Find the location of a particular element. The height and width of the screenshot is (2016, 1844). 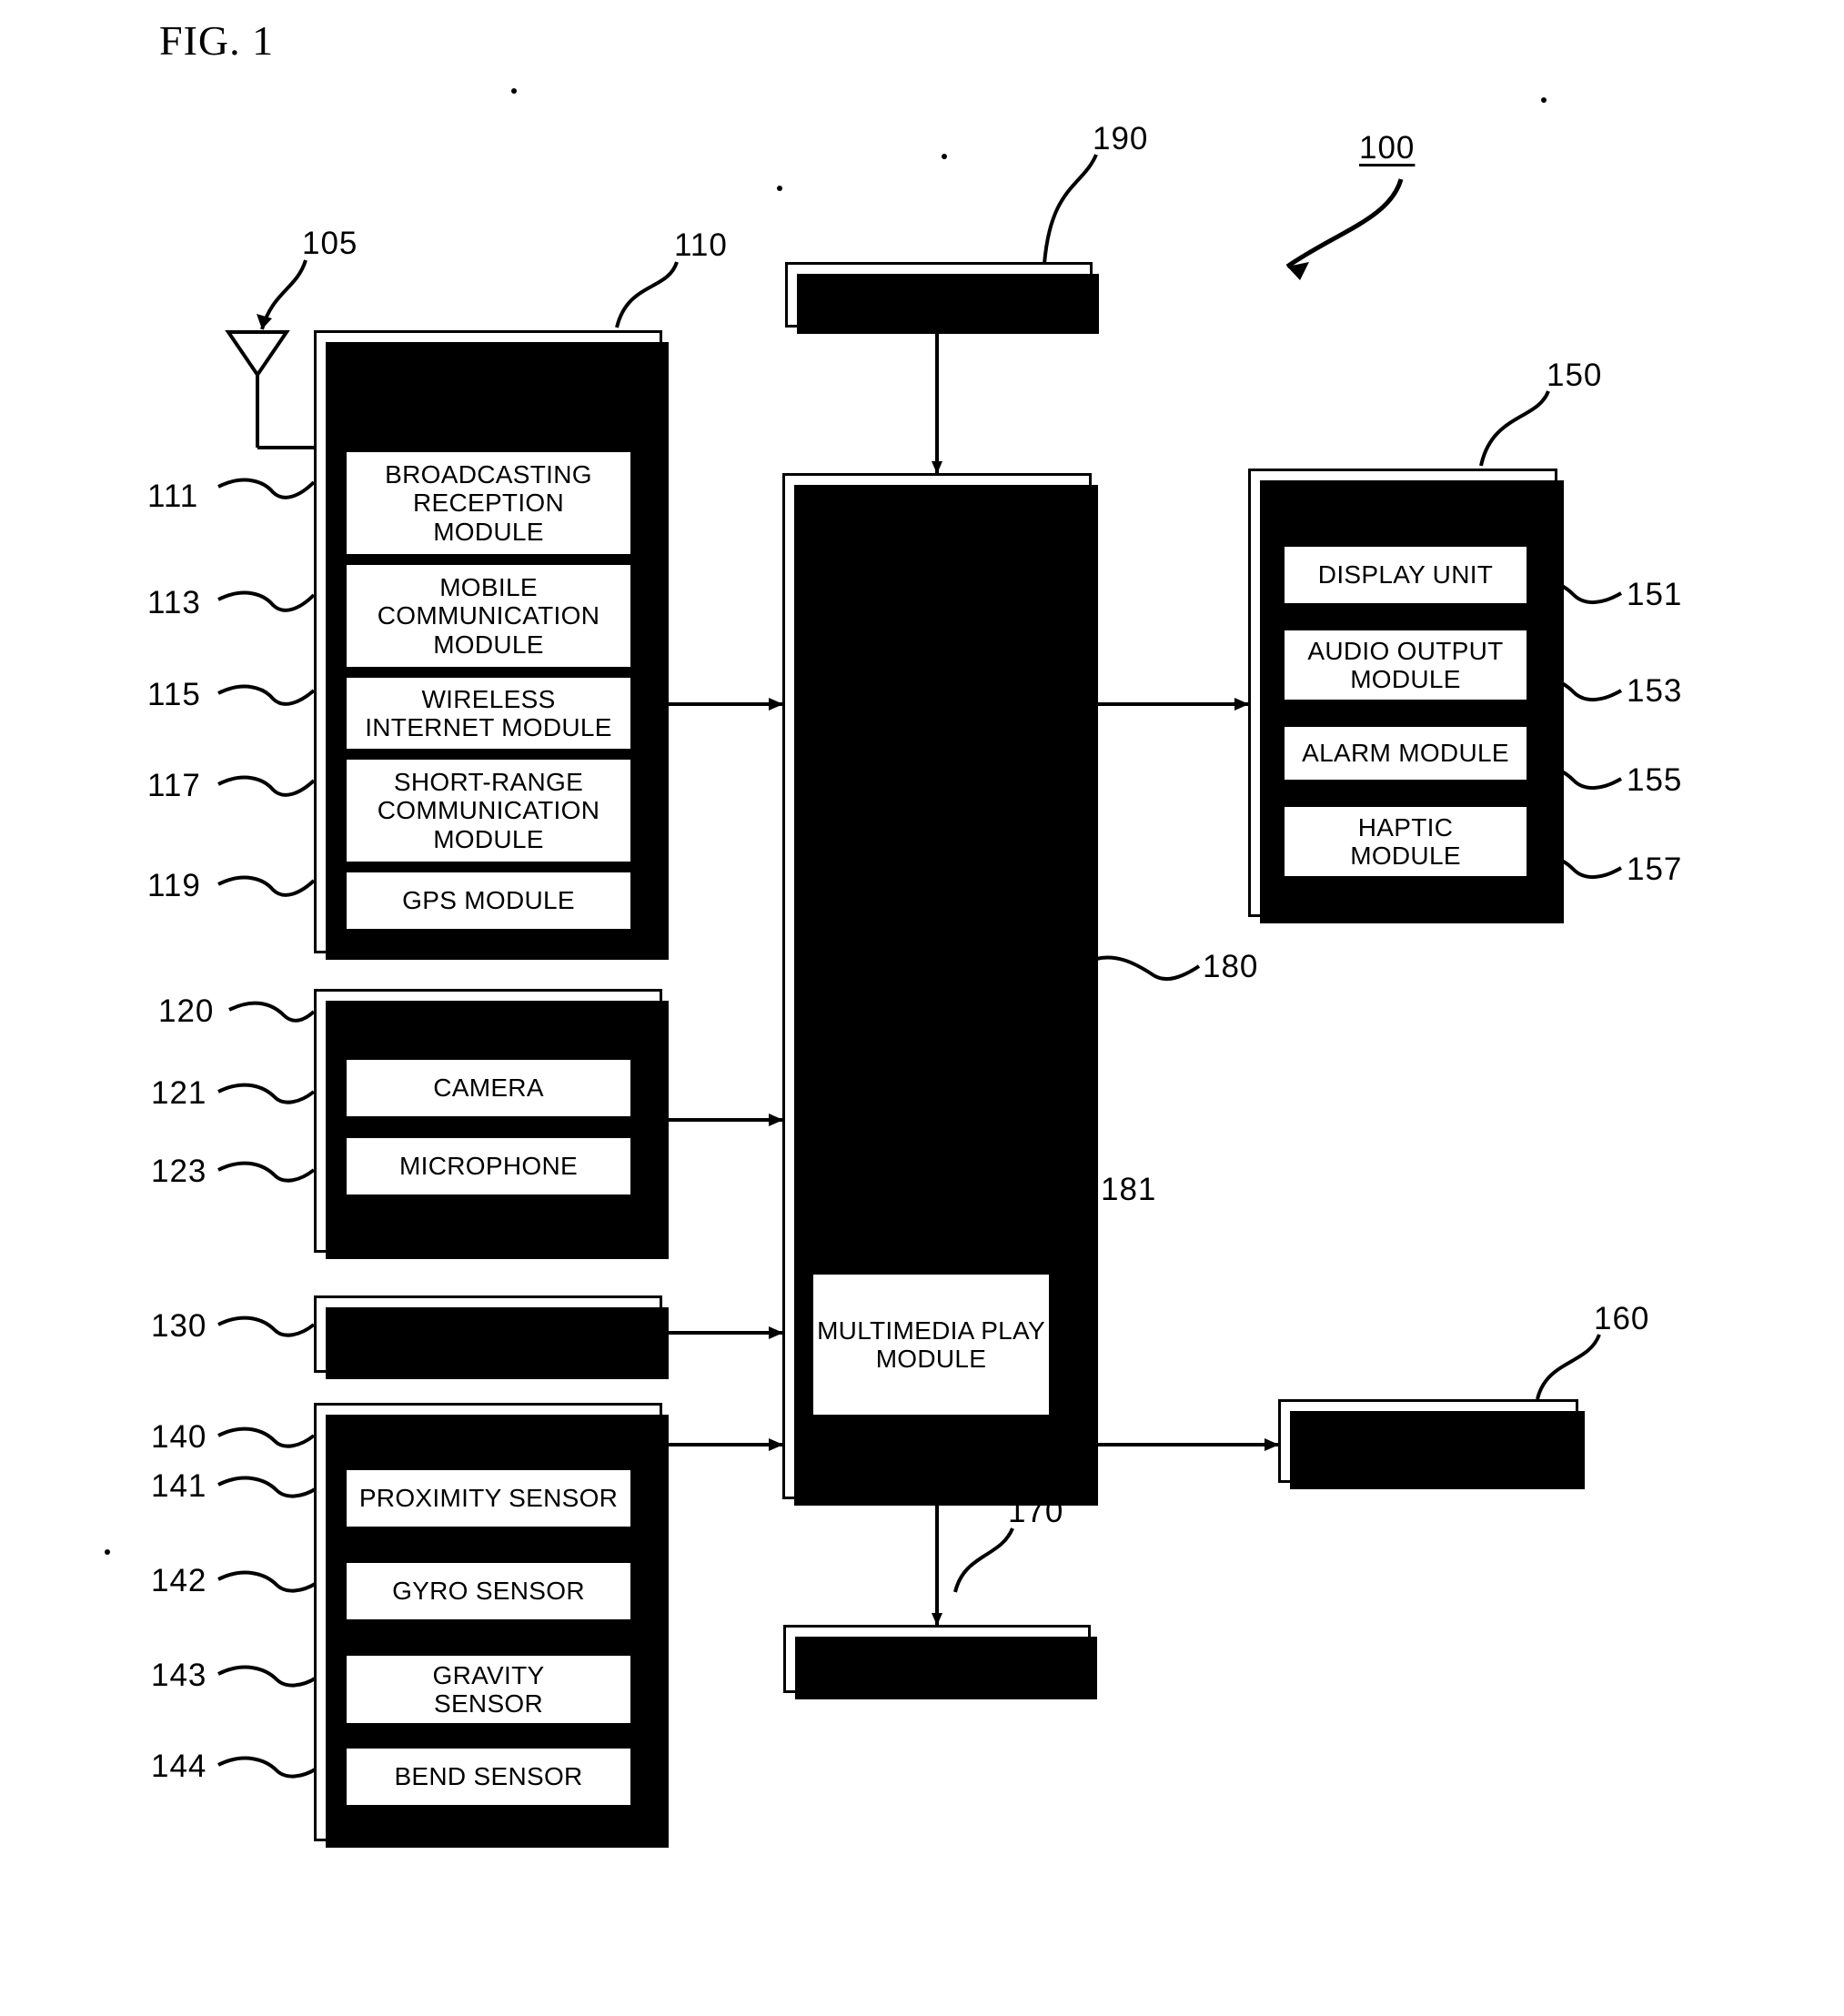

interface-unit-box: INTERFACE UNIT is located at coordinates (940, 1662).